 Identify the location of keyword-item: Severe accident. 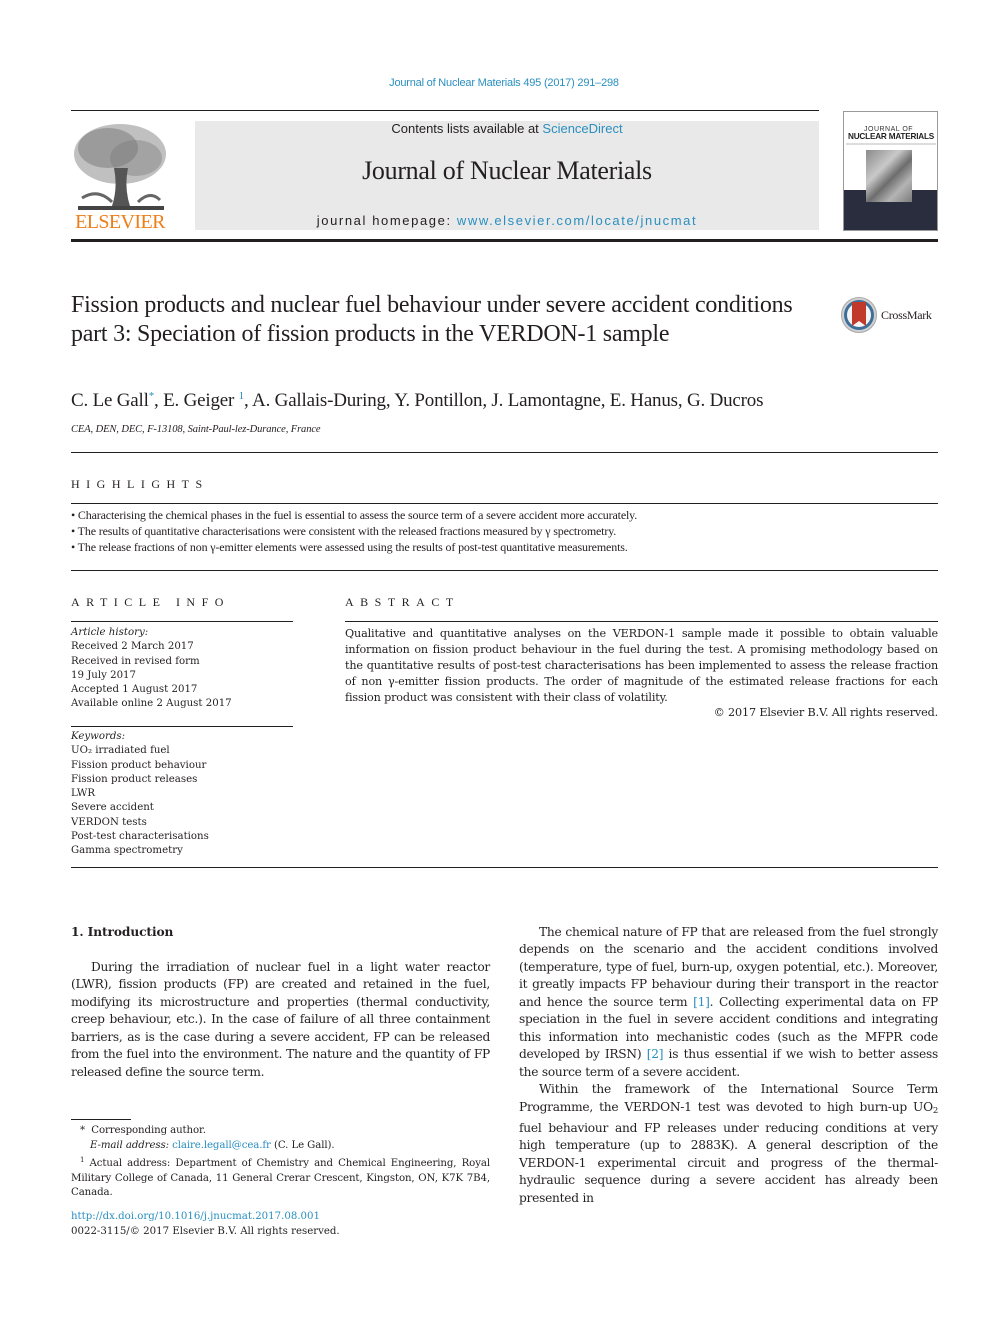
(140, 808).